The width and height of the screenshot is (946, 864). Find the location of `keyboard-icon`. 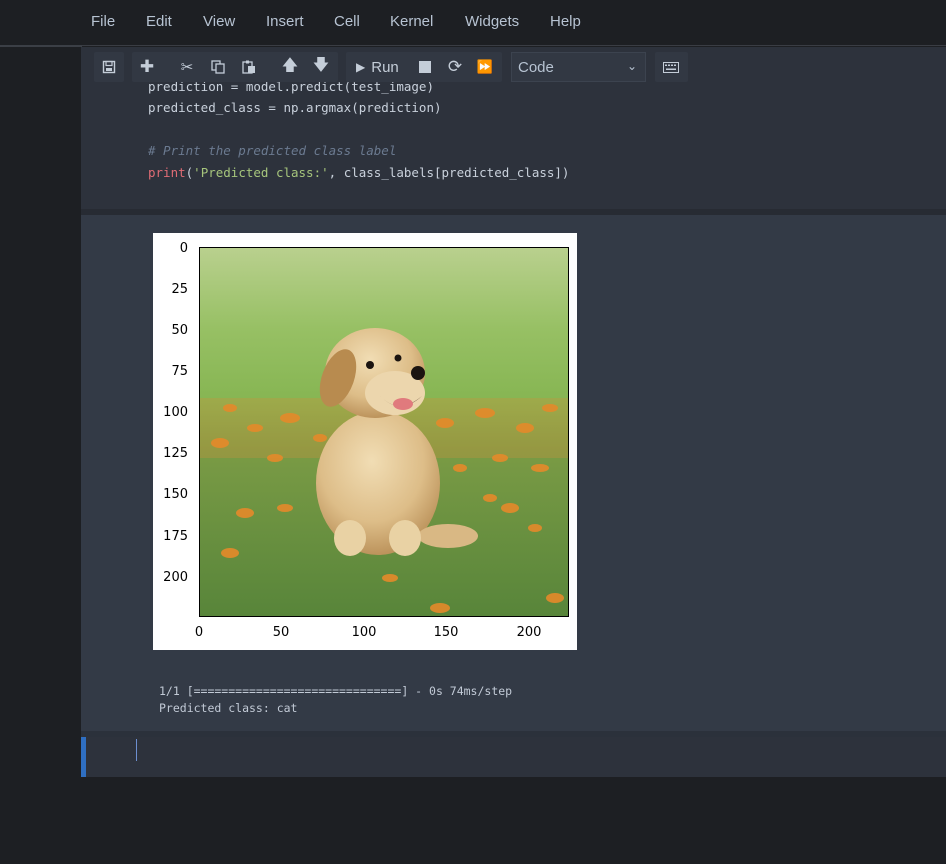

keyboard-icon is located at coordinates (671, 67).